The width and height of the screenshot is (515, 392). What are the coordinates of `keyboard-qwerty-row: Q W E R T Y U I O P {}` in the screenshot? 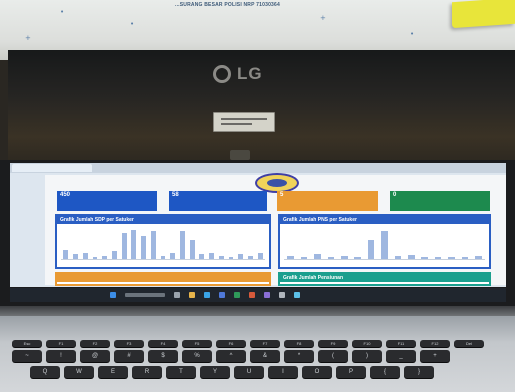 It's located at (232, 372).